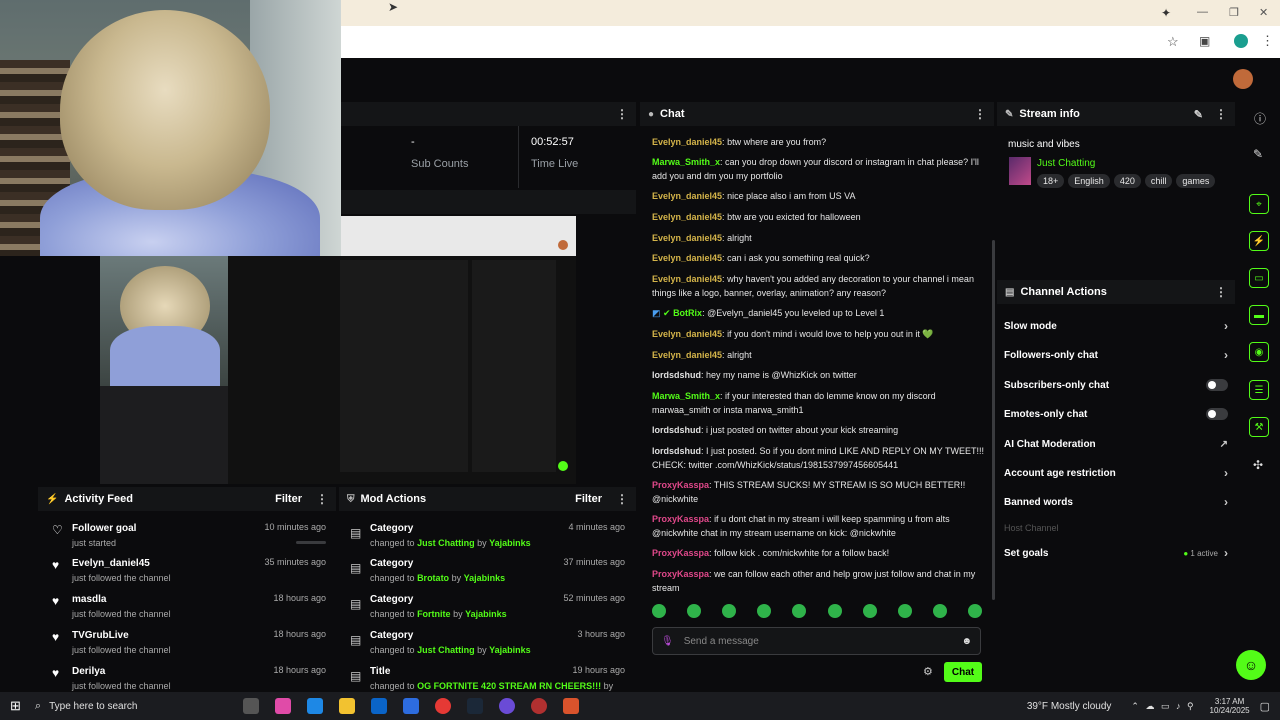  What do you see at coordinates (314, 706) in the screenshot?
I see `edge-icon` at bounding box center [314, 706].